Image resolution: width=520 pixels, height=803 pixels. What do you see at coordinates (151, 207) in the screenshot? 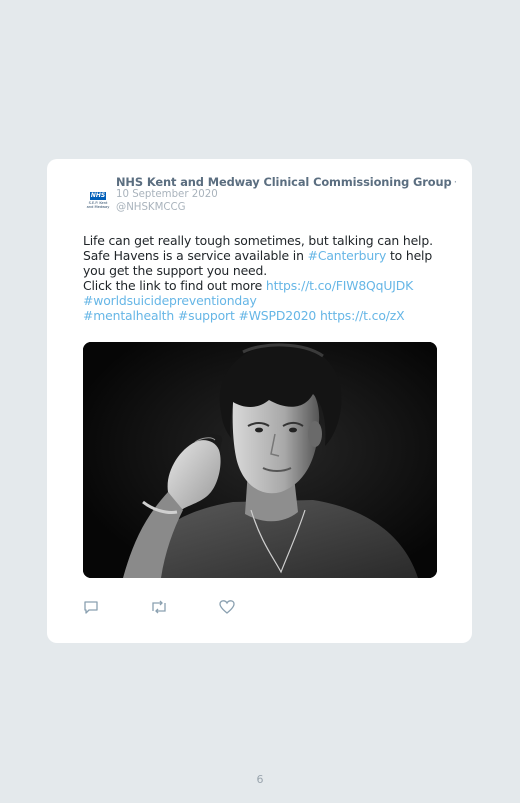
I see `author-handle: @NHSKMCCG` at bounding box center [151, 207].